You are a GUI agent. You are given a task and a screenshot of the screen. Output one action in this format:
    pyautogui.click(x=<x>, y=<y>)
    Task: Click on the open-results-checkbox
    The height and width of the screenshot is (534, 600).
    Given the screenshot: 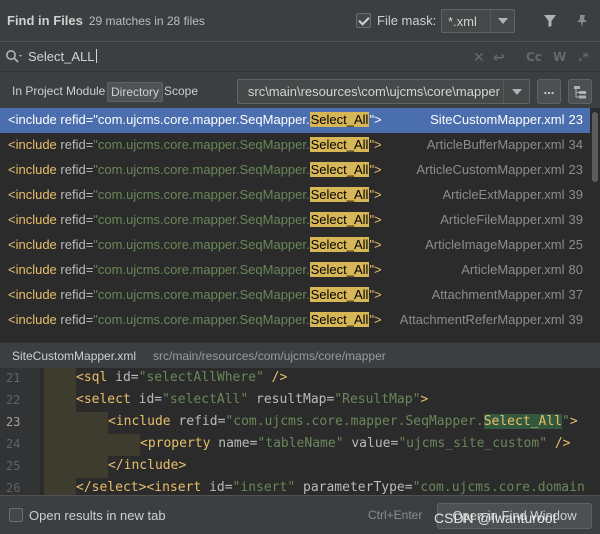 What is the action you would take?
    pyautogui.click(x=16, y=515)
    